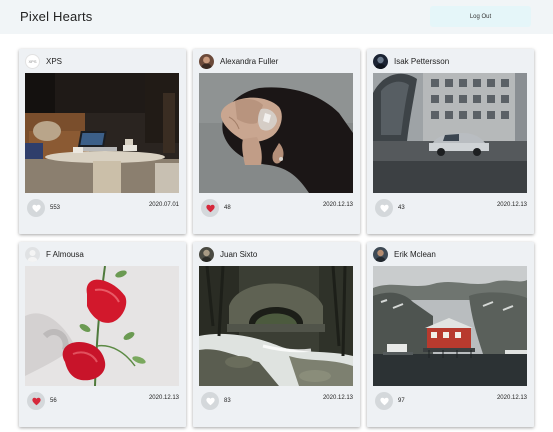 This screenshot has width=553, height=432. What do you see at coordinates (421, 61) in the screenshot?
I see `post-username: Isak Pettersson` at bounding box center [421, 61].